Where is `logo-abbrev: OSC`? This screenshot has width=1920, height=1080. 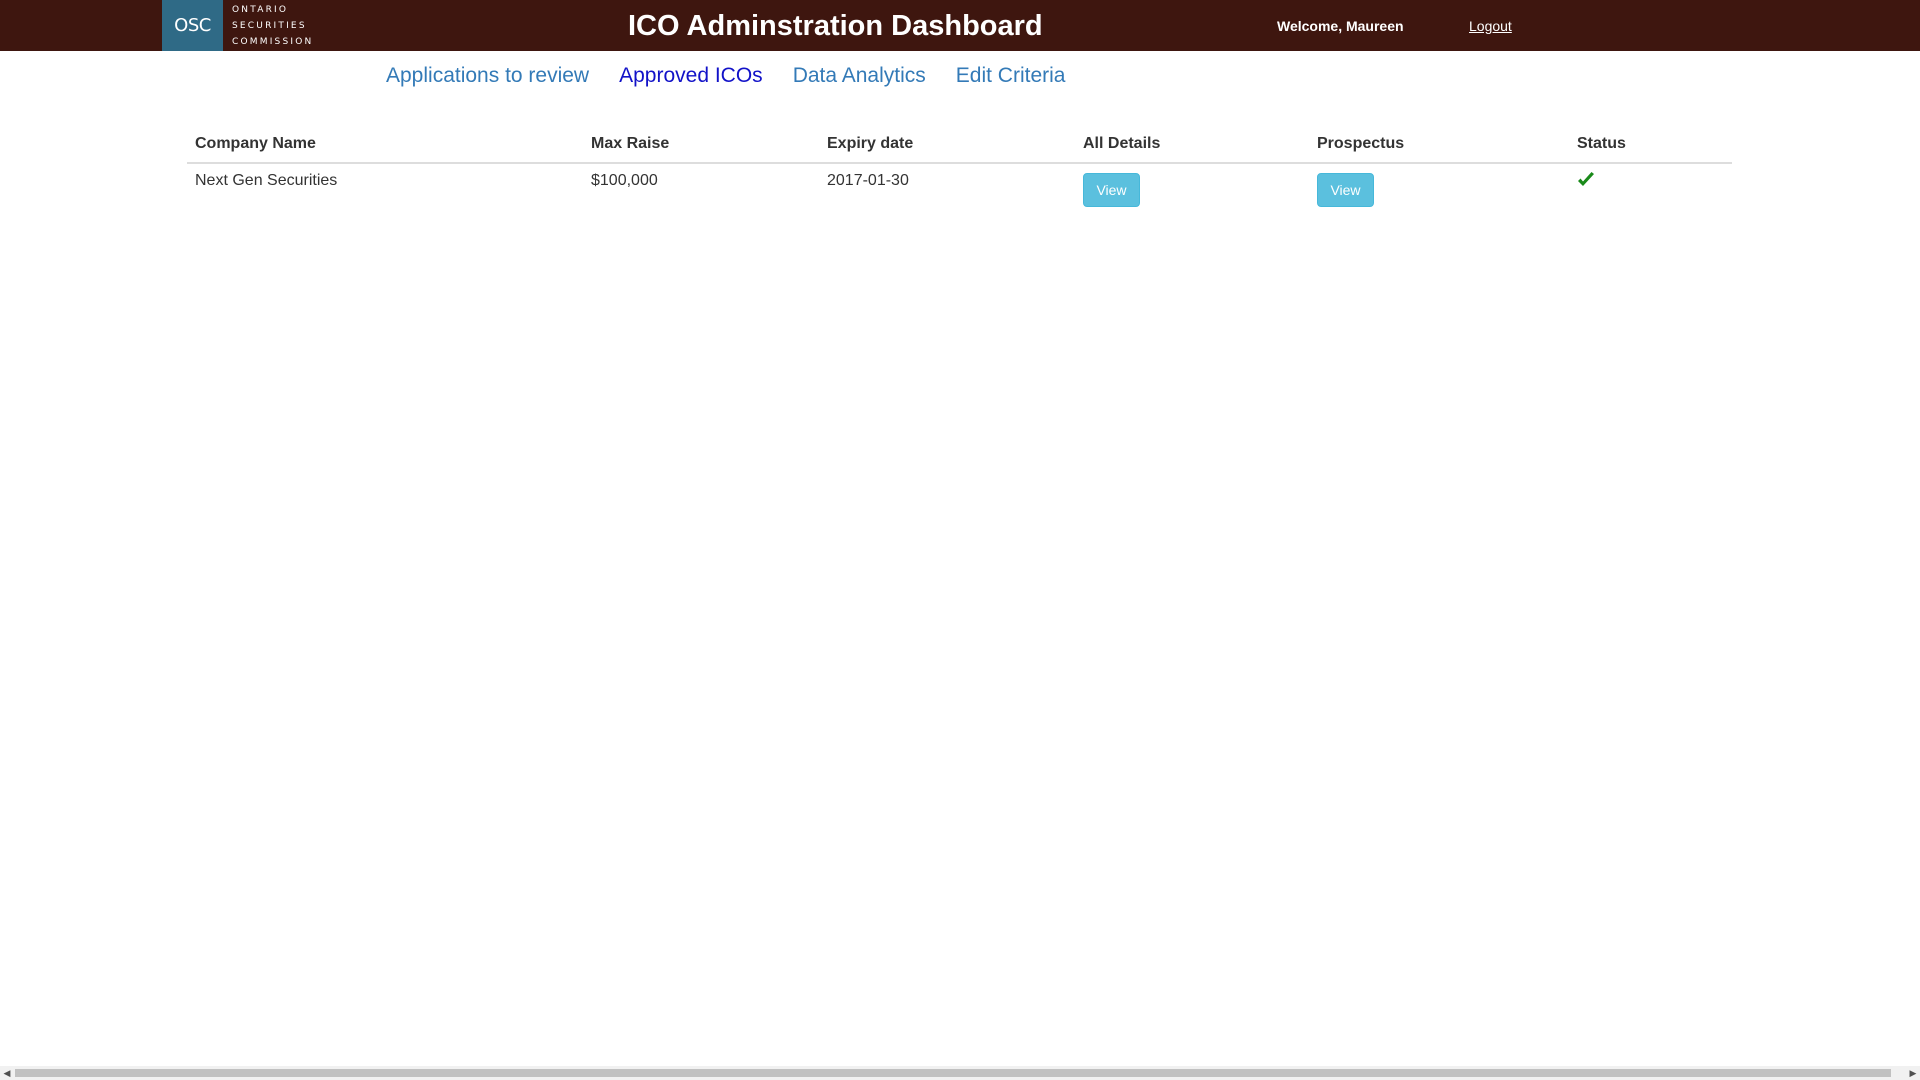
logo-abbrev: OSC is located at coordinates (192, 25).